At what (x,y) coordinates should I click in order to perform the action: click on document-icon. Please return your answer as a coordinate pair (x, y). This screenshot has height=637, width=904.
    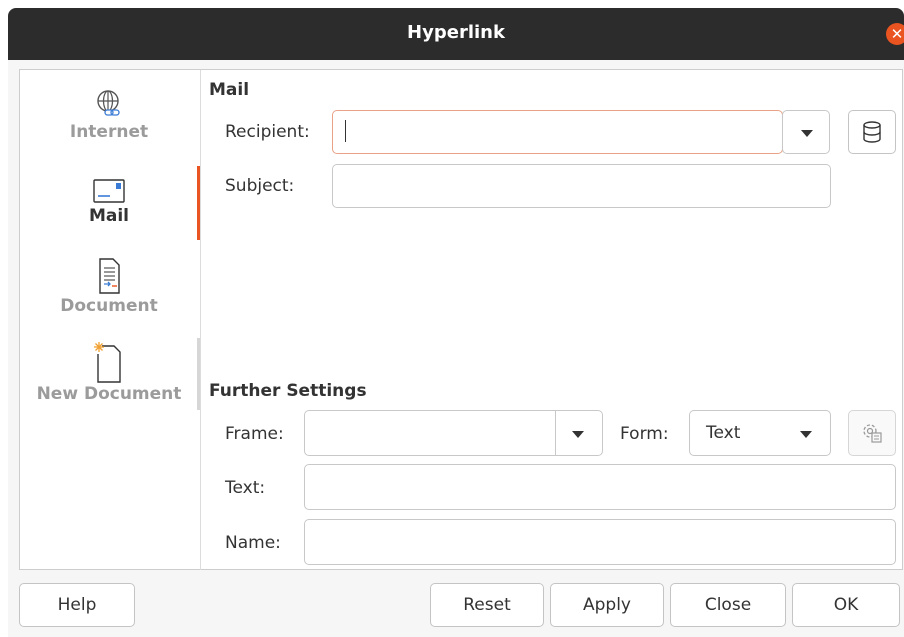
    Looking at the image, I should click on (109, 276).